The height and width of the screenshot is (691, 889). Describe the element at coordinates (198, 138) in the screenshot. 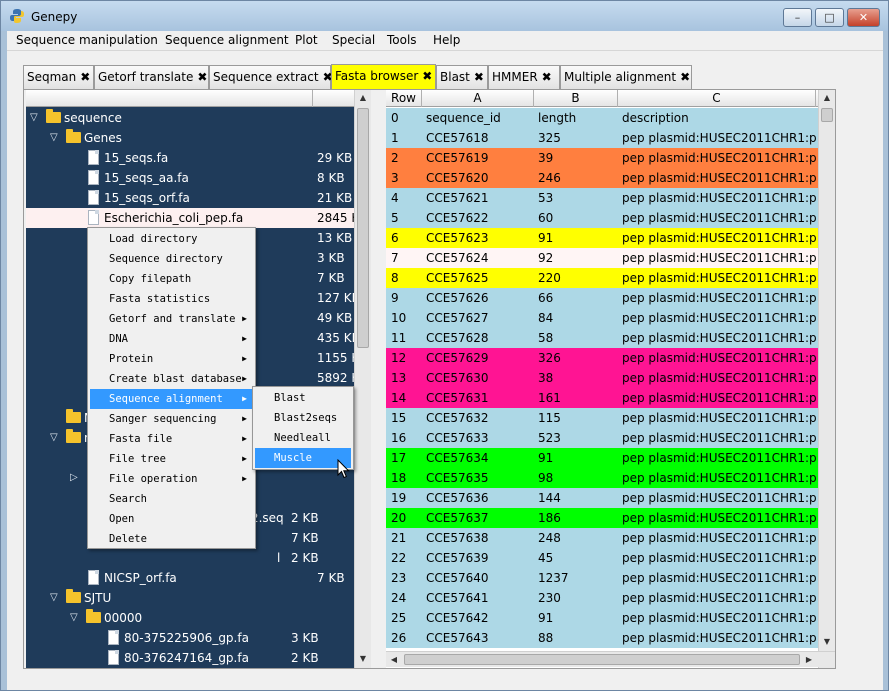

I see `tree-item: ▽ Genes` at that location.